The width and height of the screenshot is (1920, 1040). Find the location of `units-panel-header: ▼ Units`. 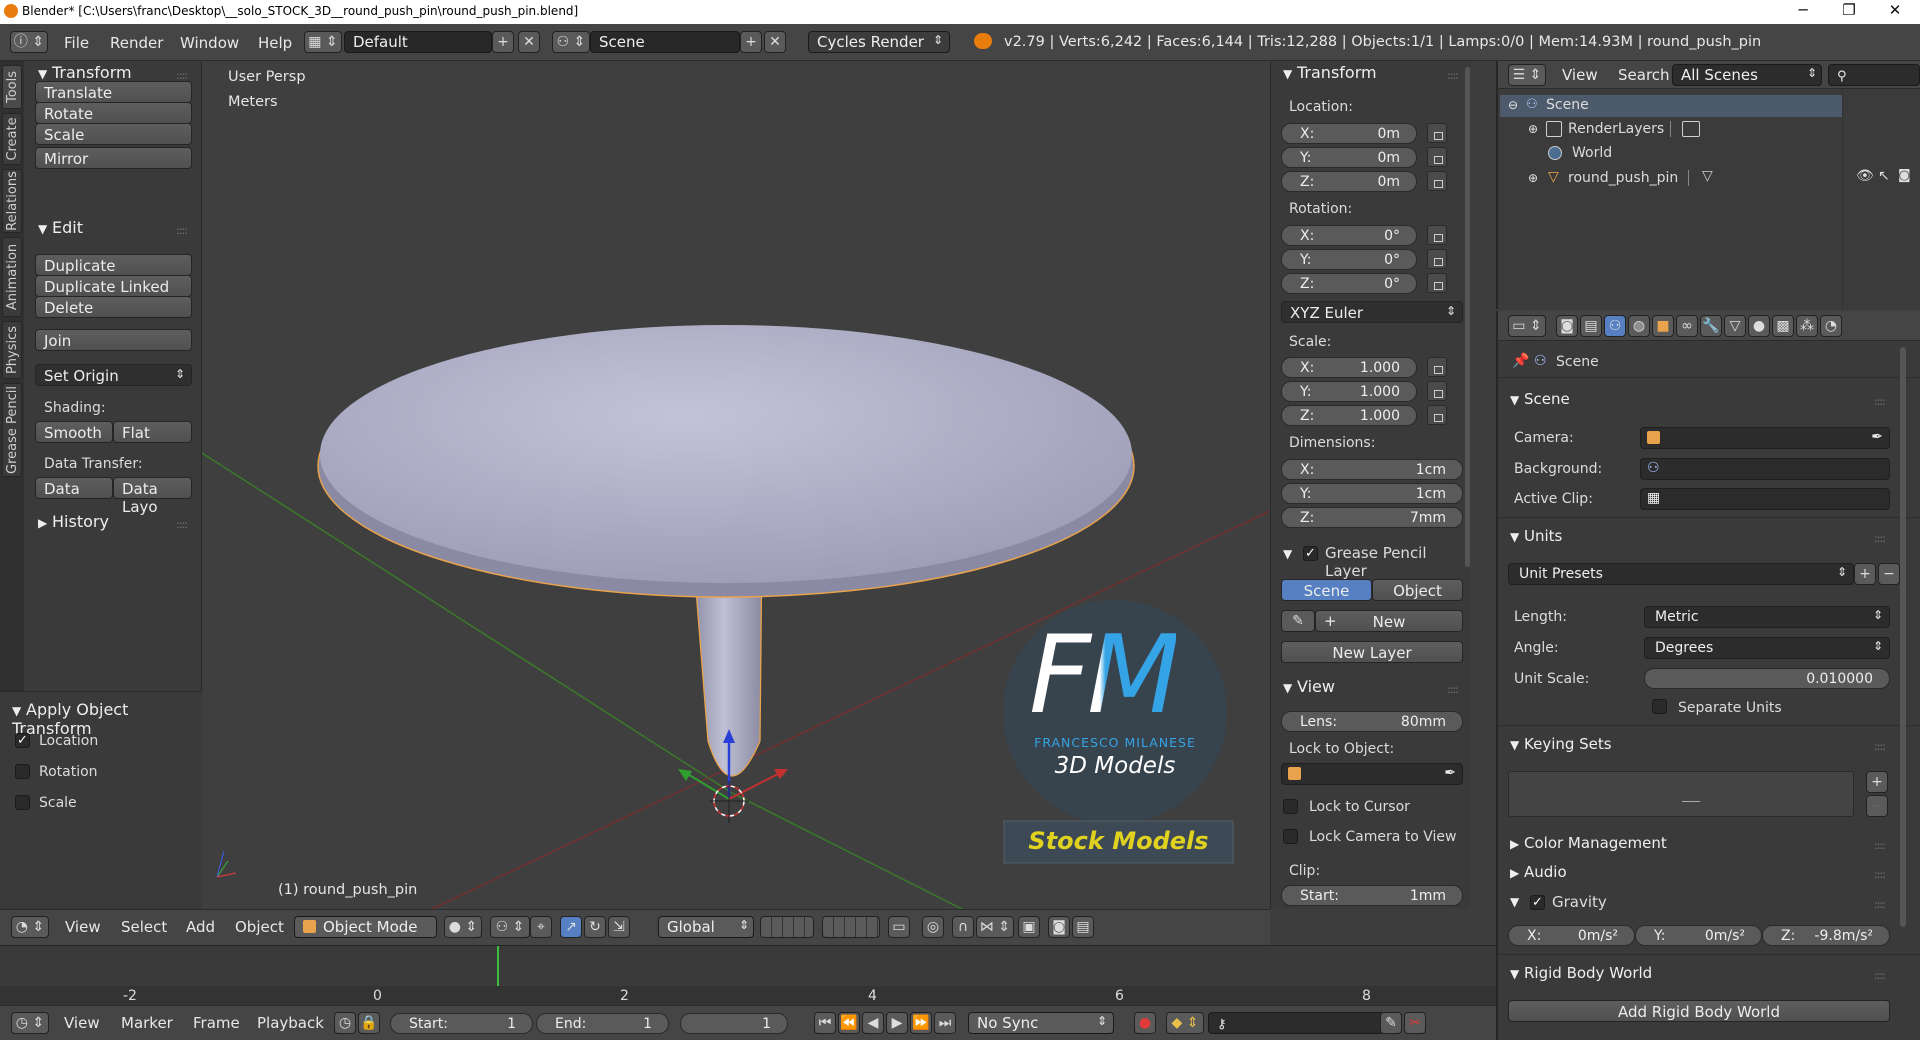

units-panel-header: ▼ Units is located at coordinates (1536, 536).